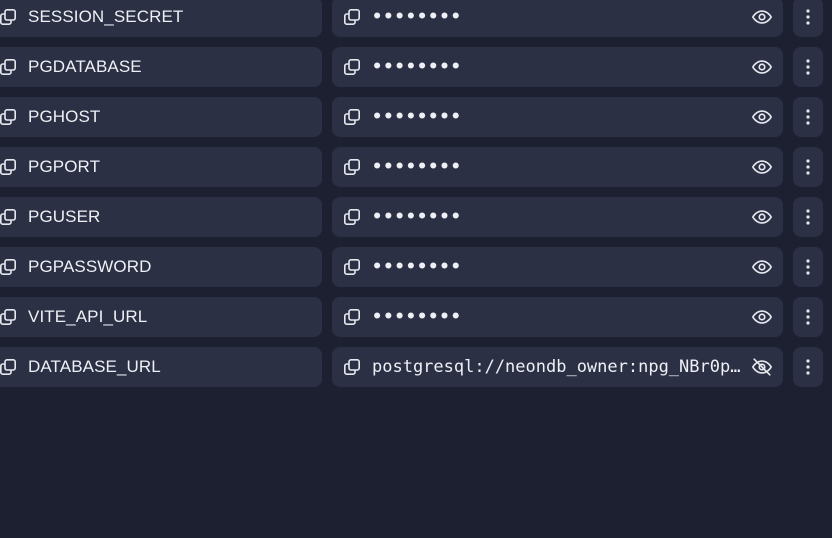  I want to click on eye-off-icon, so click(762, 367).